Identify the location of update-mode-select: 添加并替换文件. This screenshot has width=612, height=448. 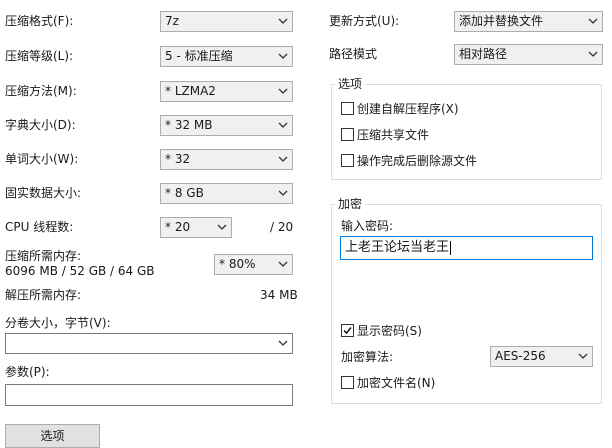
(528, 21).